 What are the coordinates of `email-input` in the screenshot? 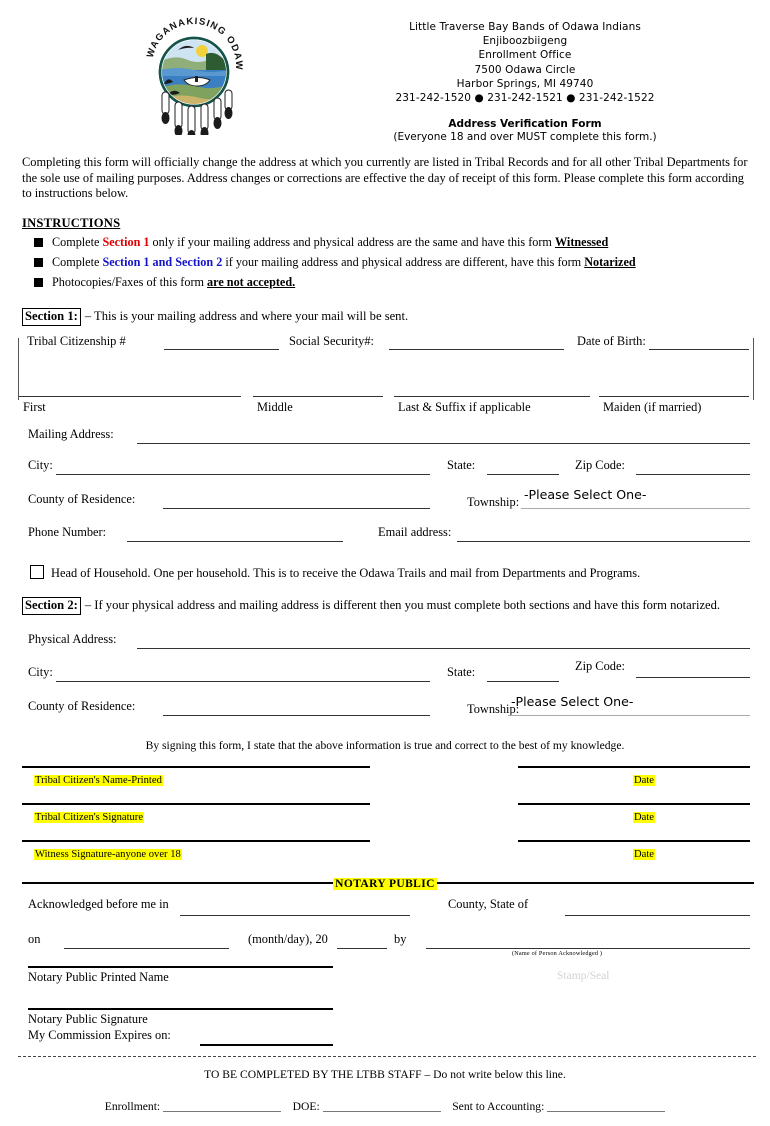 It's located at (603, 541).